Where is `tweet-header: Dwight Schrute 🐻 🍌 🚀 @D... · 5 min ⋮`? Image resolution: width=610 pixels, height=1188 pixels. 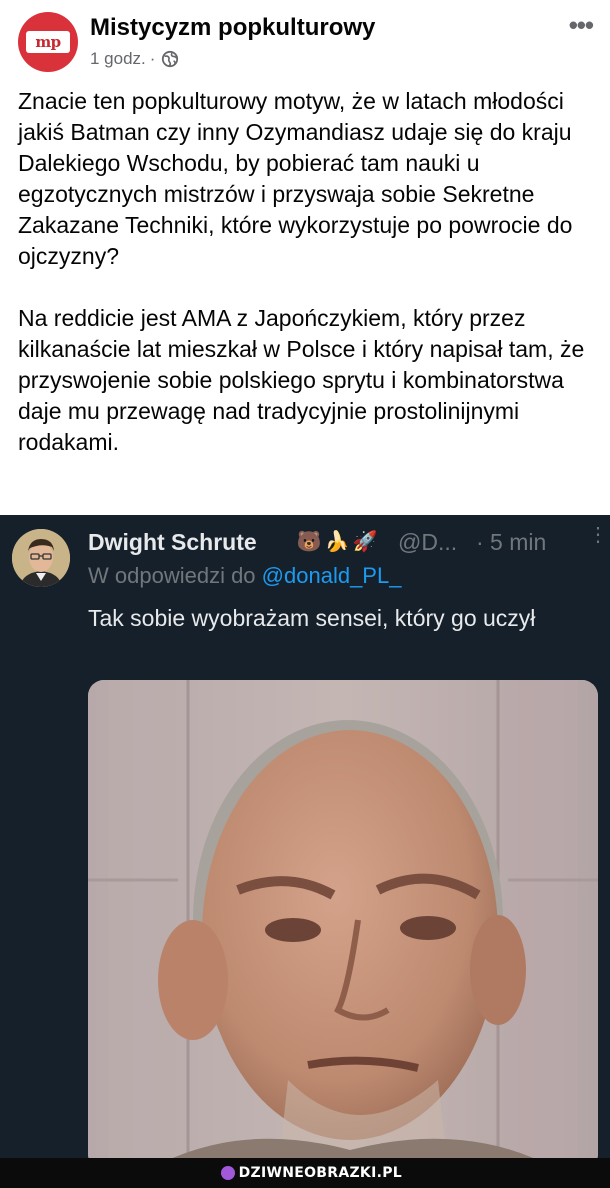
tweet-header: Dwight Schrute 🐻 🍌 🚀 @D... · 5 min ⋮ is located at coordinates (348, 541).